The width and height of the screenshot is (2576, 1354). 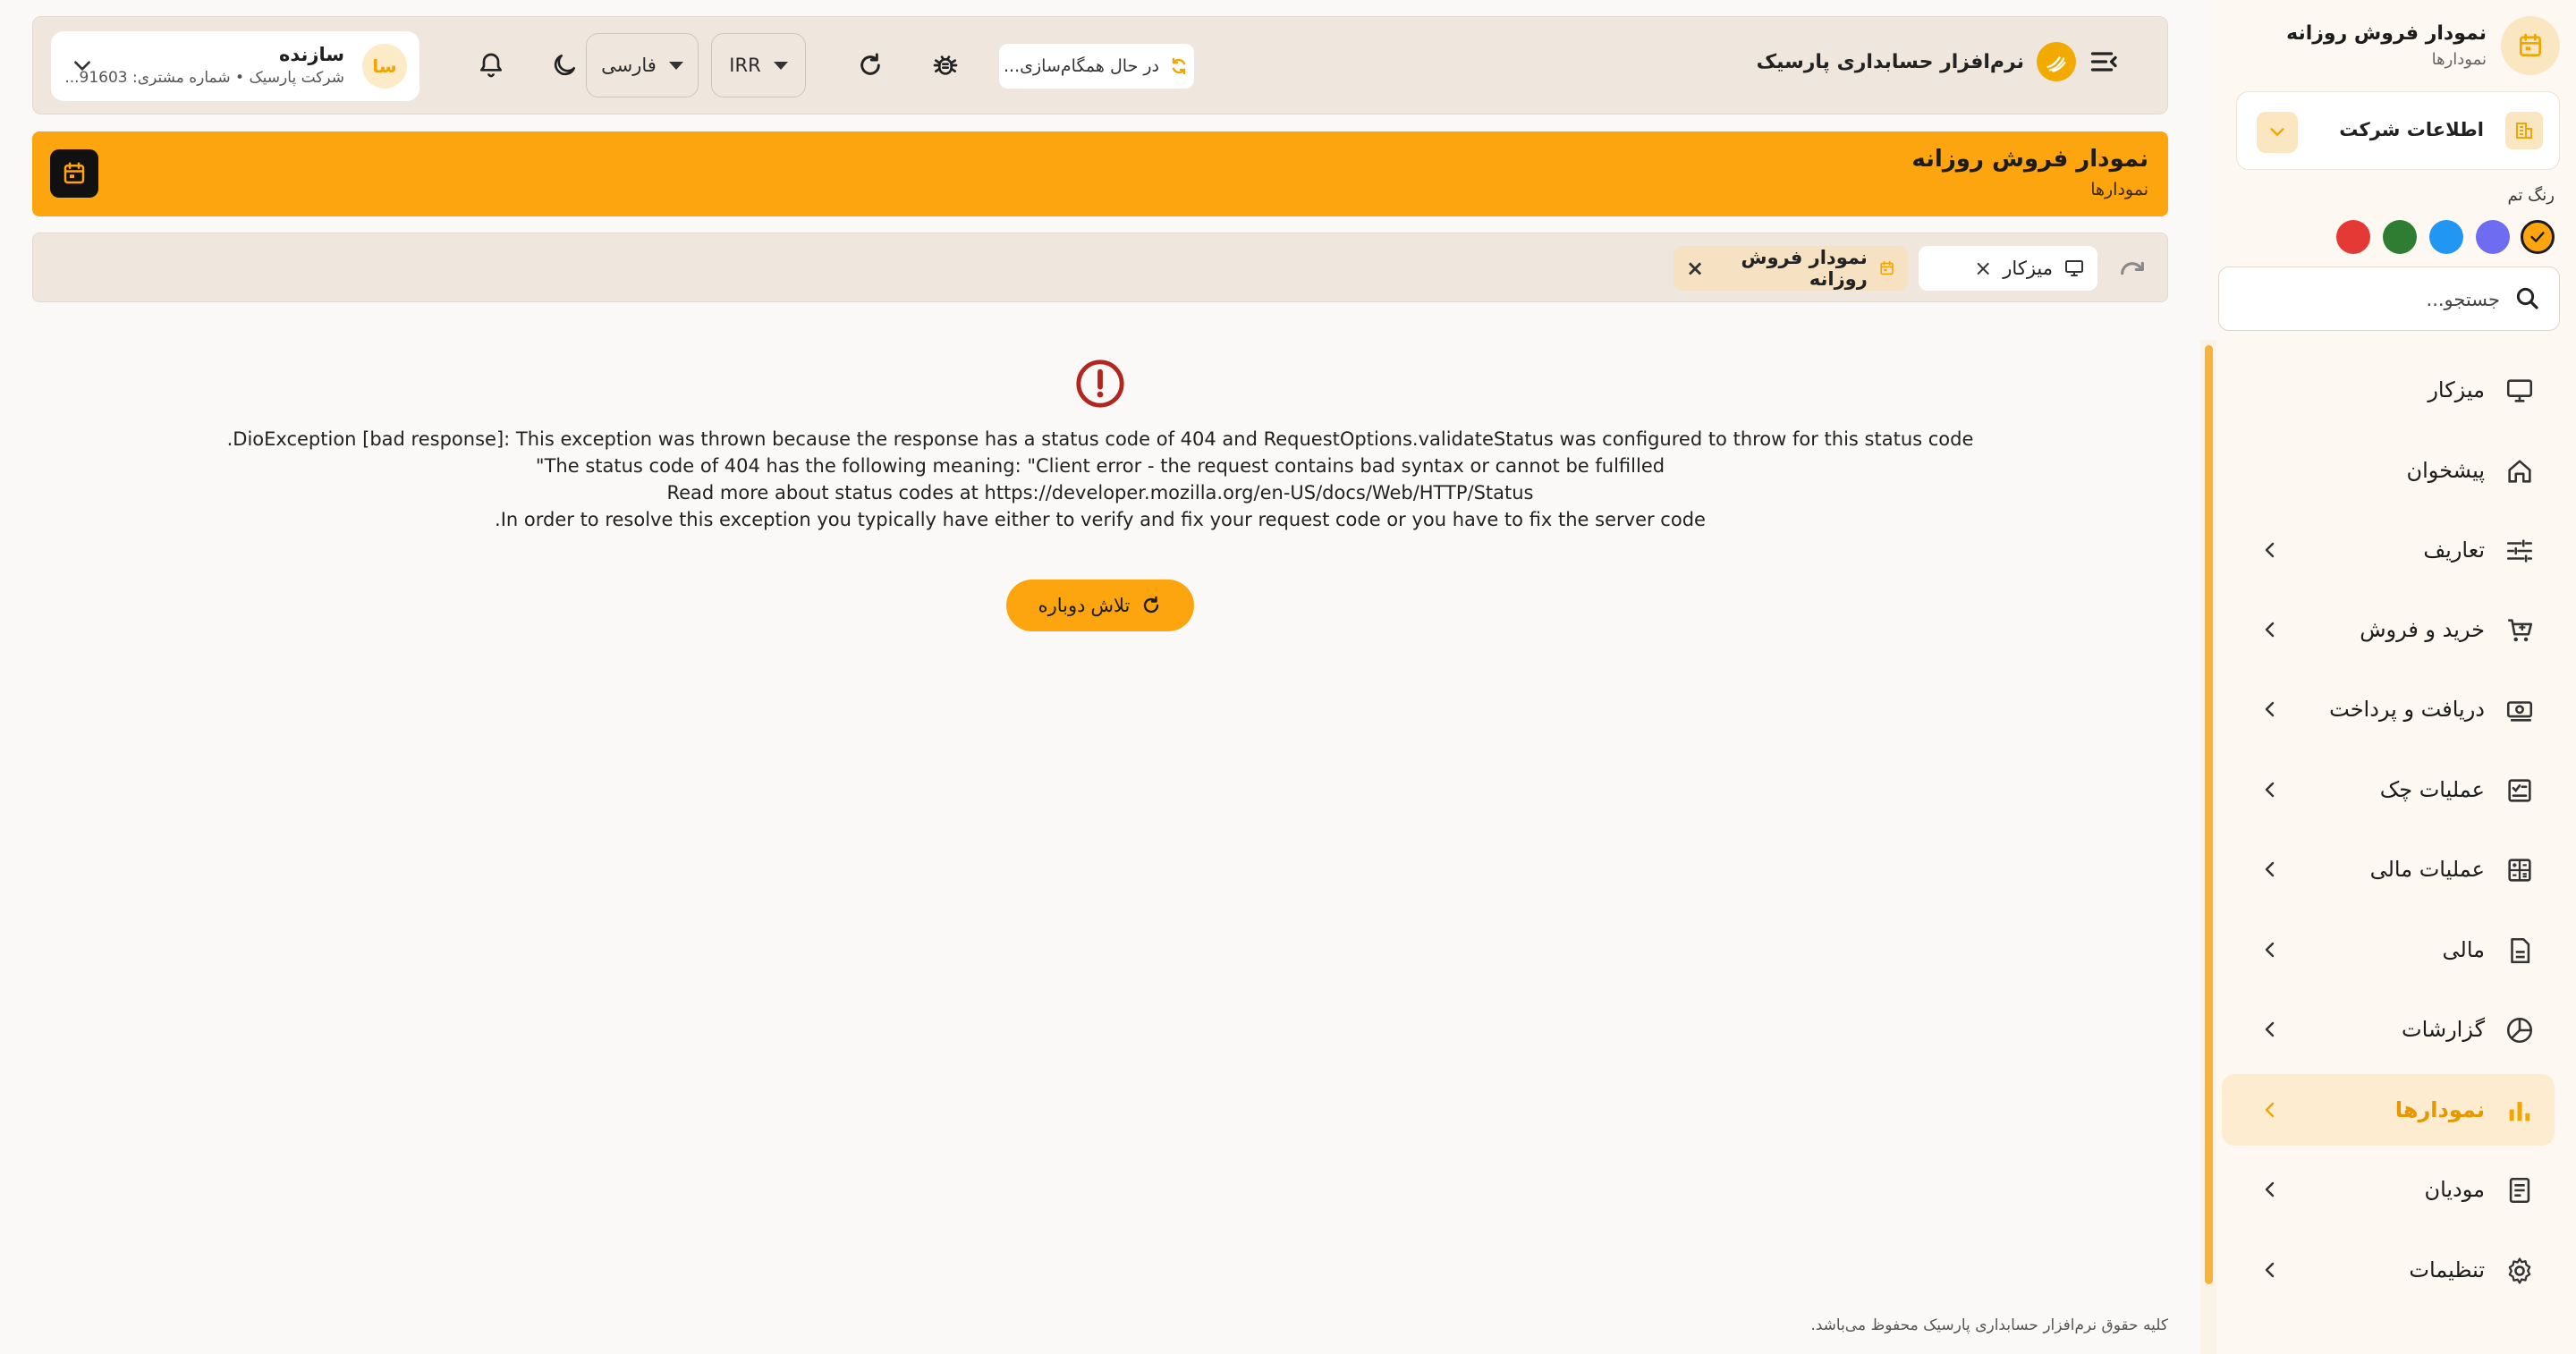 I want to click on sidebar-scrollbar, so click(x=2208, y=847).